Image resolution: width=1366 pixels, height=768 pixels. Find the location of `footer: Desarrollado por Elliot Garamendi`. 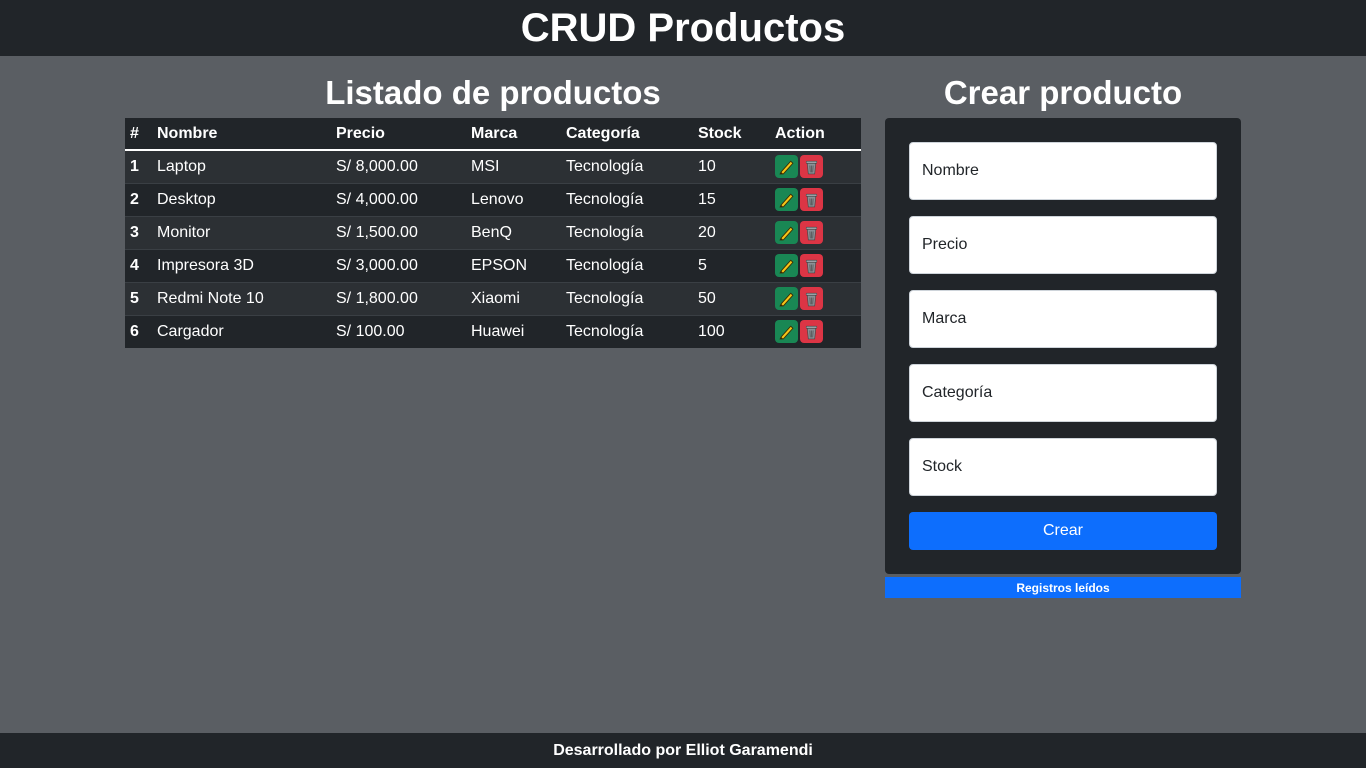

footer: Desarrollado por Elliot Garamendi is located at coordinates (683, 750).